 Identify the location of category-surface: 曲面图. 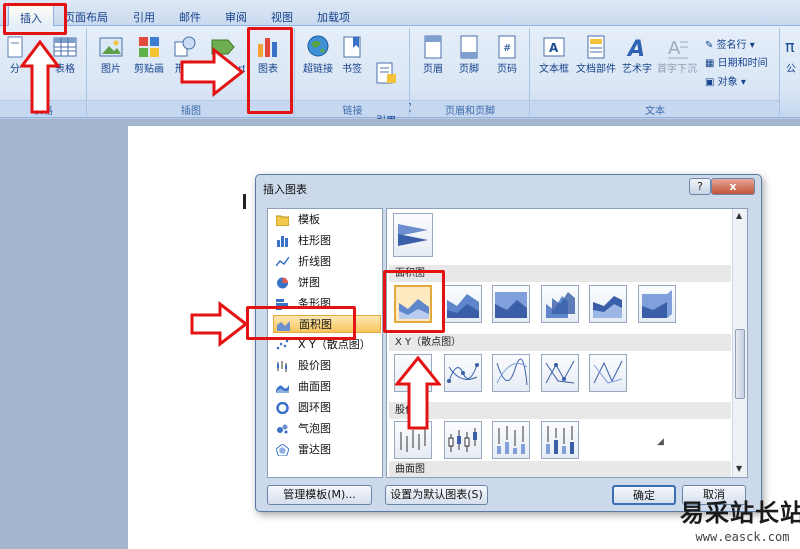
(327, 387).